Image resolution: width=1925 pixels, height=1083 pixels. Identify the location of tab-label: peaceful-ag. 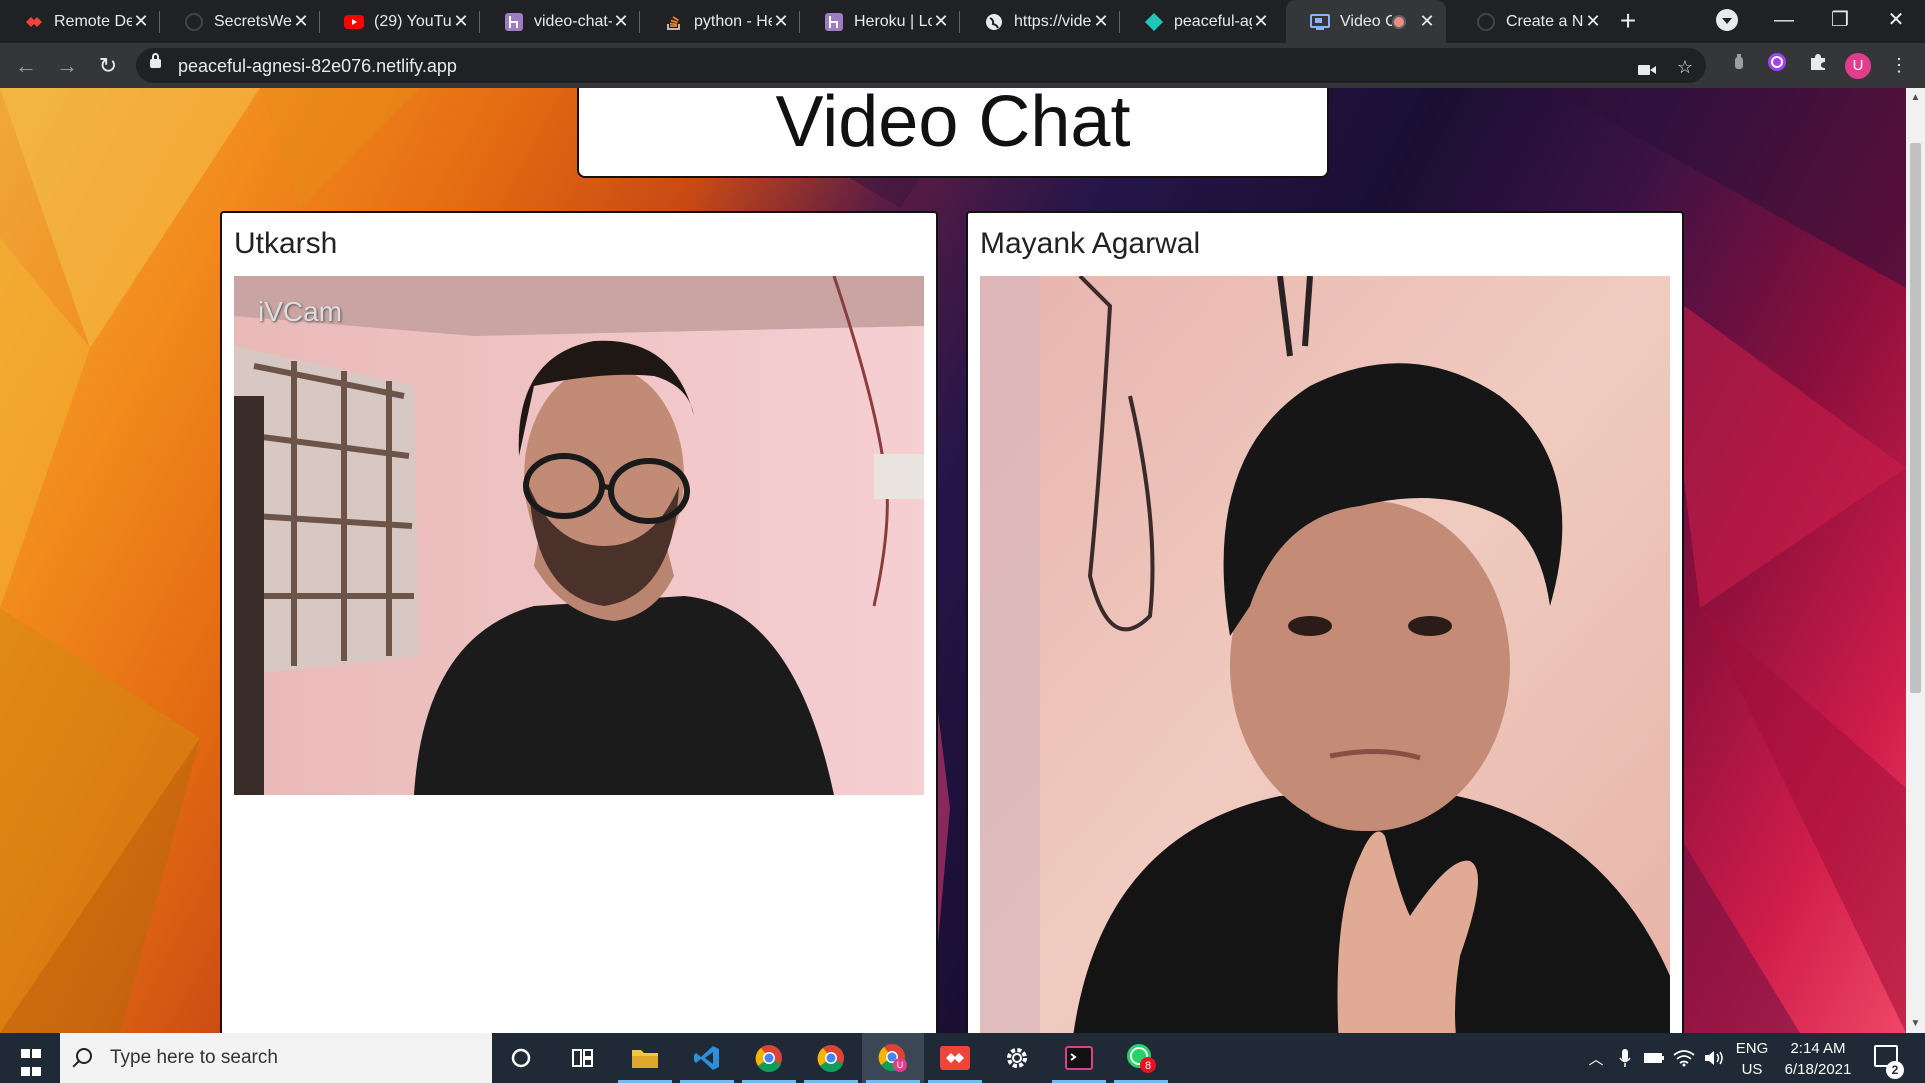
(1213, 21).